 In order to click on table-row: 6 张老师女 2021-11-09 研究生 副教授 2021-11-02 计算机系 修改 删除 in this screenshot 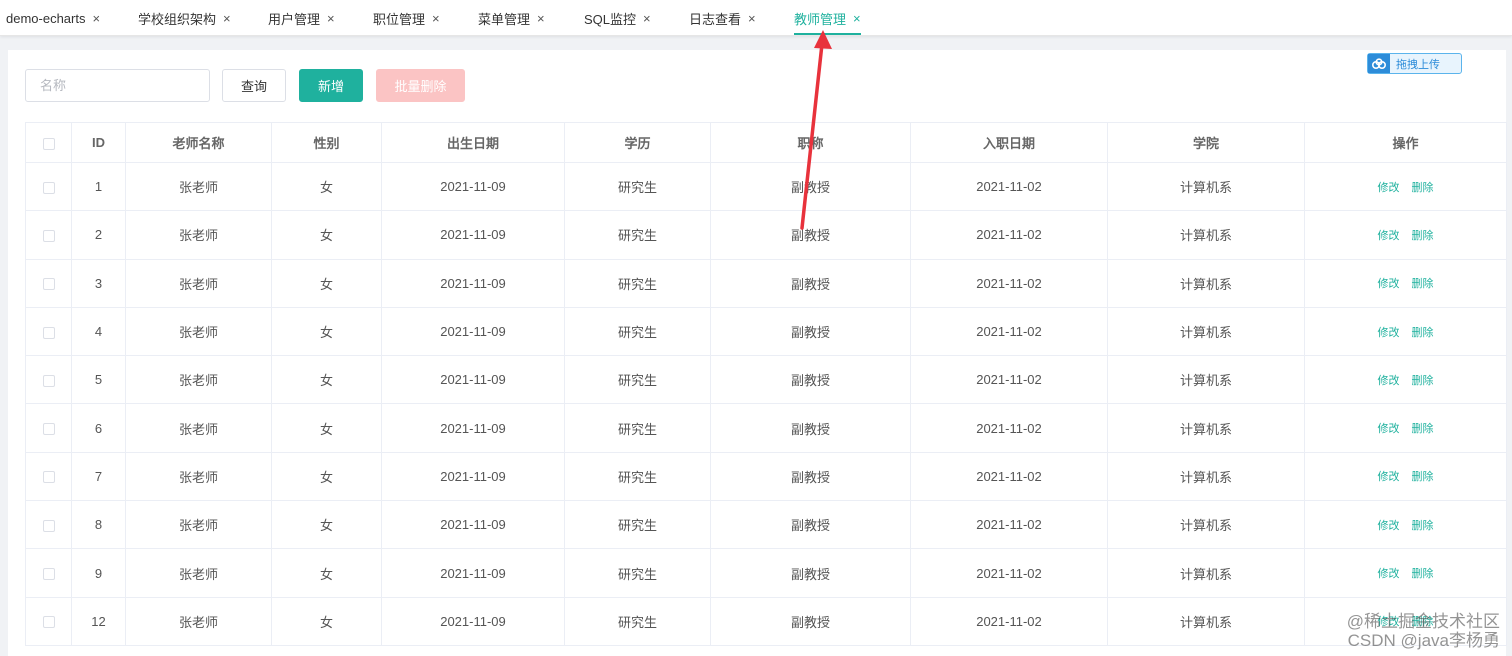, I will do `click(766, 428)`.